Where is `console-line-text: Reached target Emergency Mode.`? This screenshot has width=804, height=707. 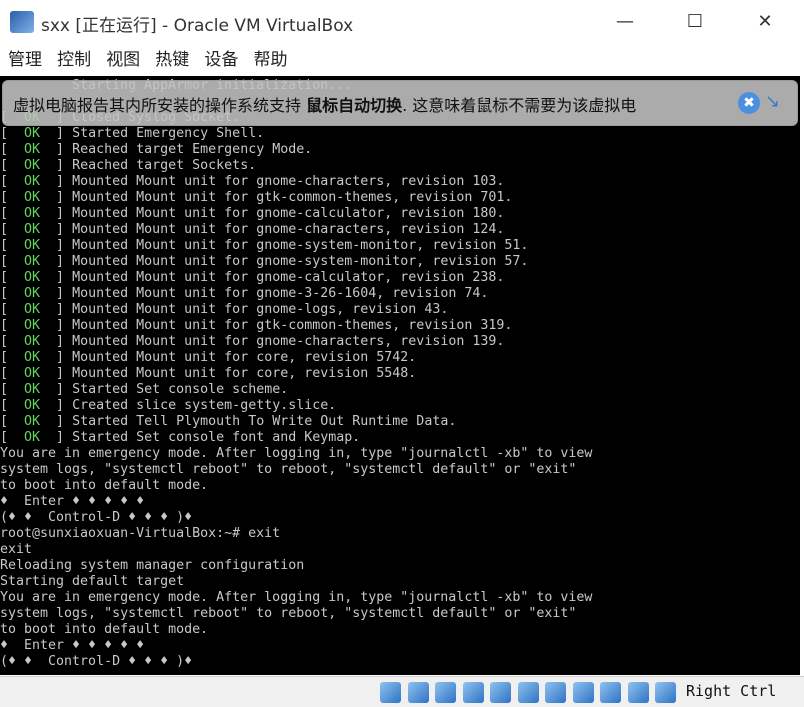 console-line-text: Reached target Emergency Mode. is located at coordinates (192, 149).